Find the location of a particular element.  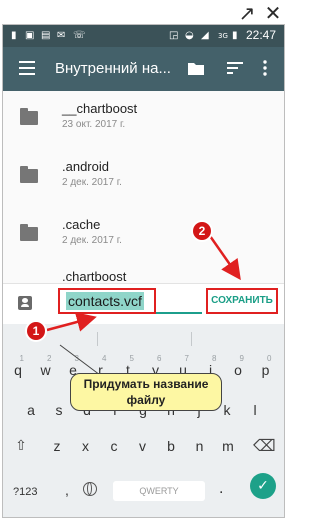

step-badge-1: 1 is located at coordinates (36, 331).